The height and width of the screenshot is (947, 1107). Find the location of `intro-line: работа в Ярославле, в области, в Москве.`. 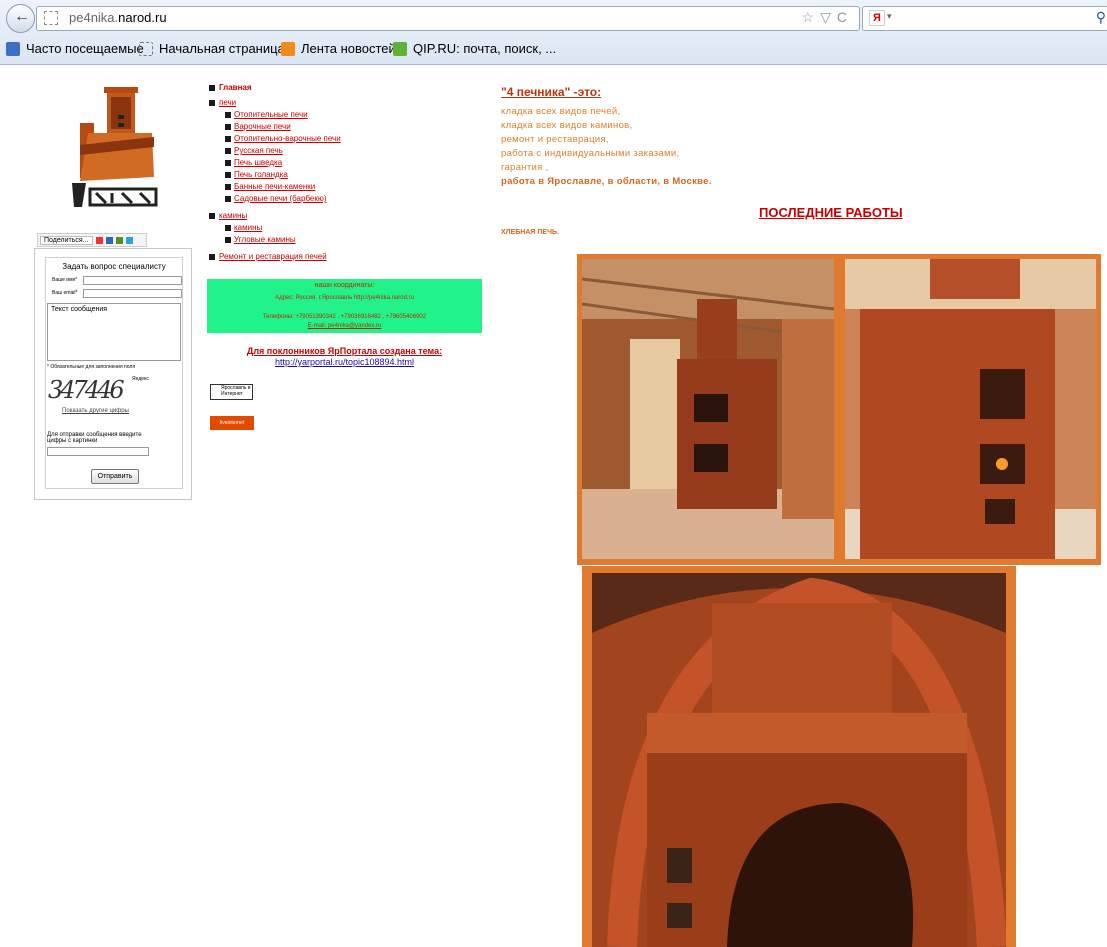

intro-line: работа в Ярославле, в области, в Москве. is located at coordinates (606, 181).